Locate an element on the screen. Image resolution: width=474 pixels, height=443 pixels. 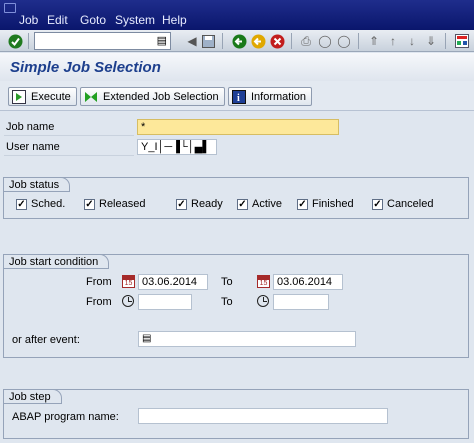
job-status-title: Job status is located at coordinates (37, 184).